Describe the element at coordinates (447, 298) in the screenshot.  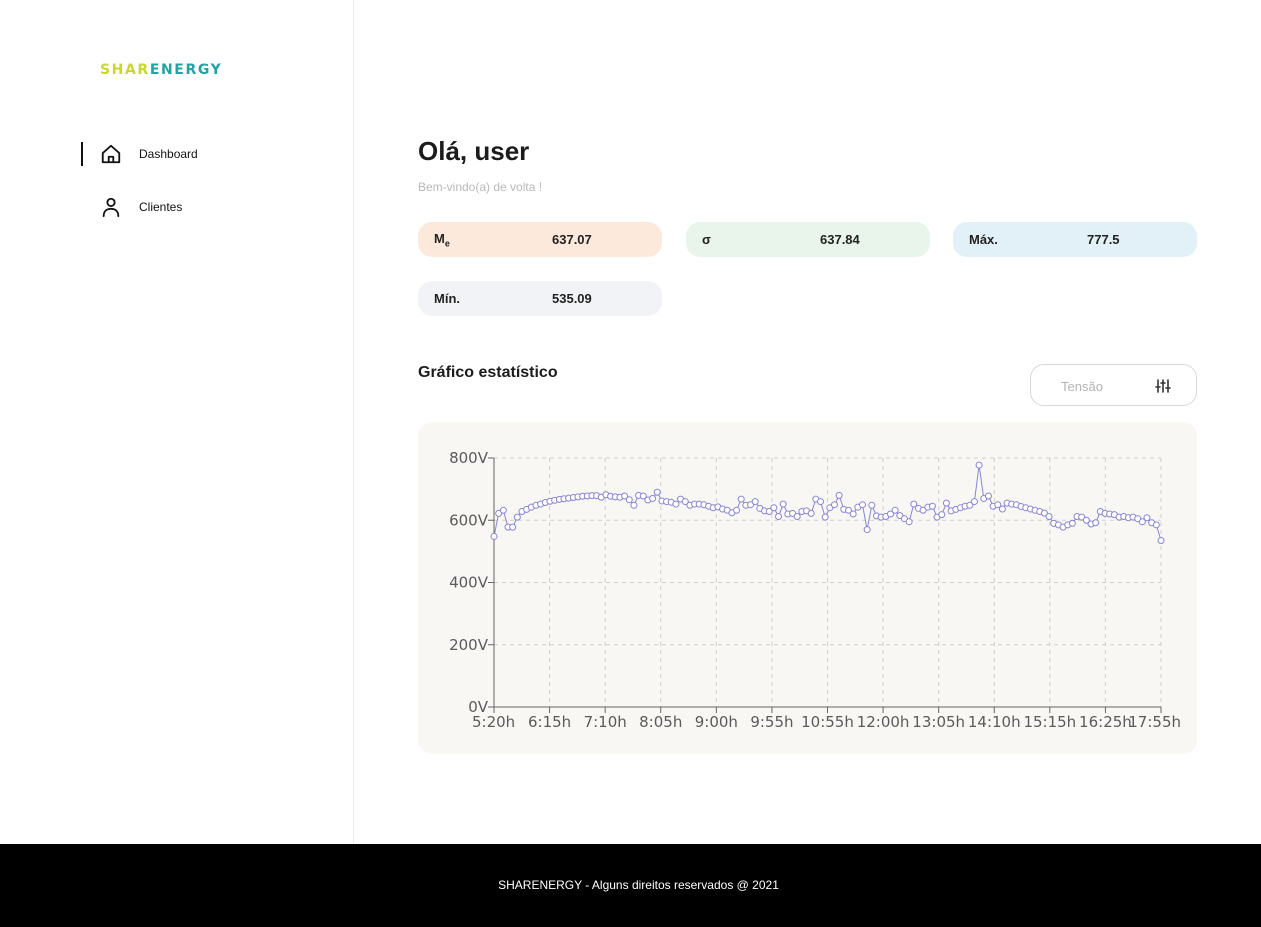
I see `stat-key: Mín.` at that location.